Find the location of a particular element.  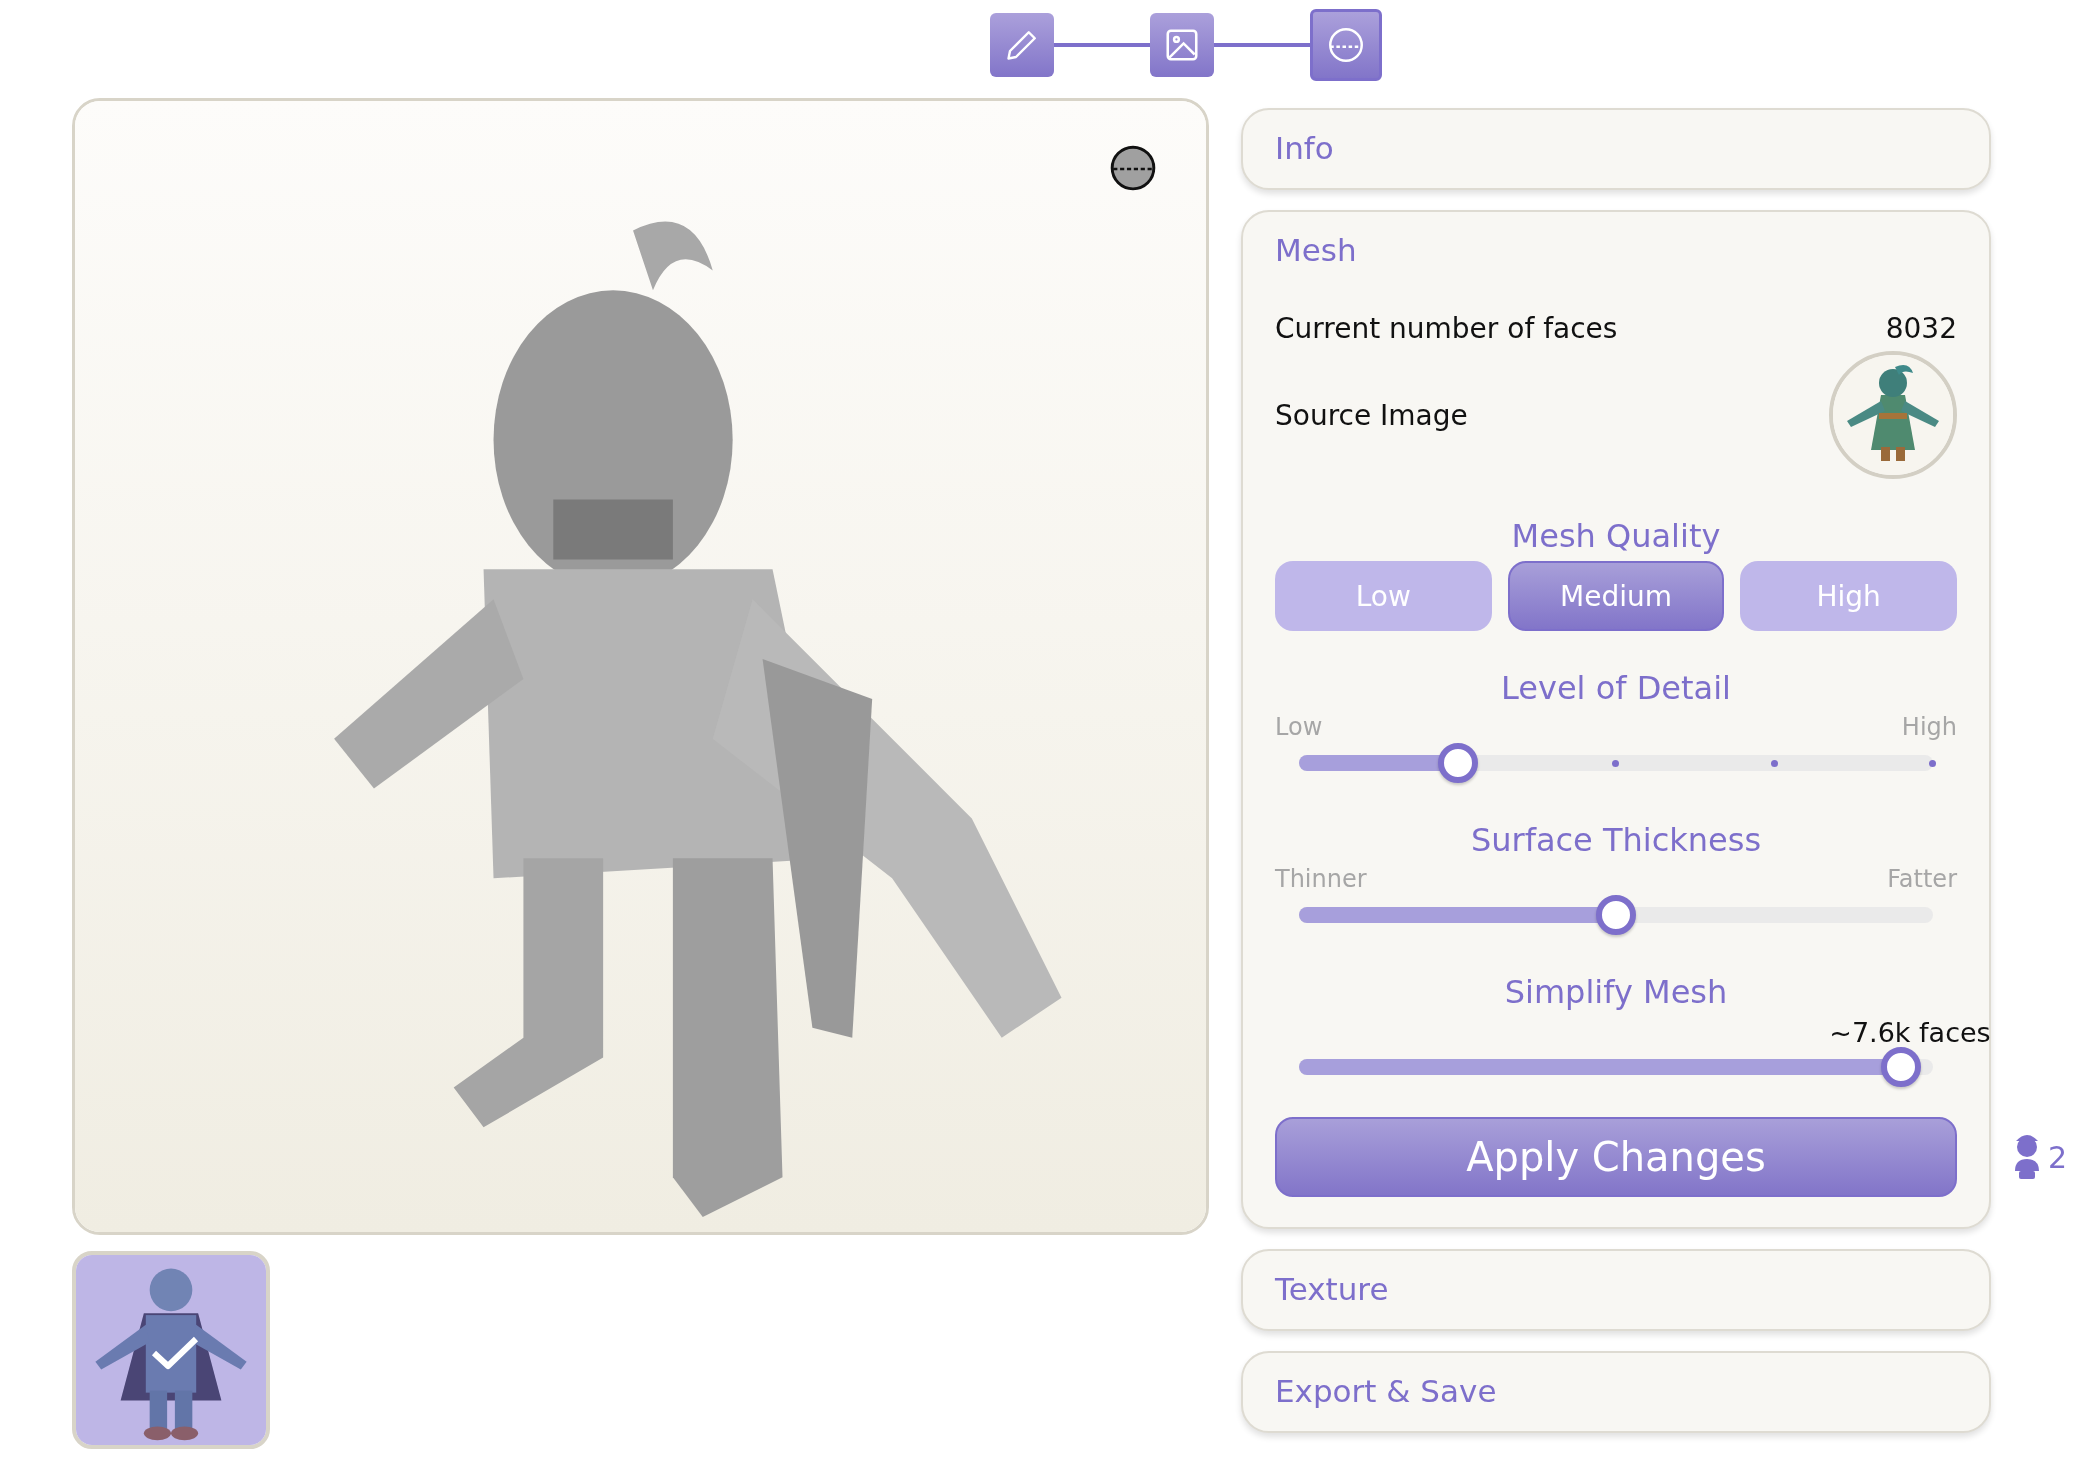

section-header: Texture is located at coordinates (1616, 1290).